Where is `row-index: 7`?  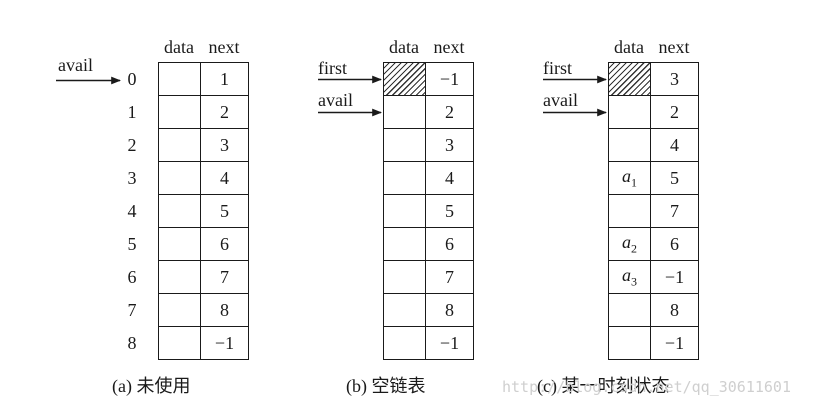 row-index: 7 is located at coordinates (132, 309).